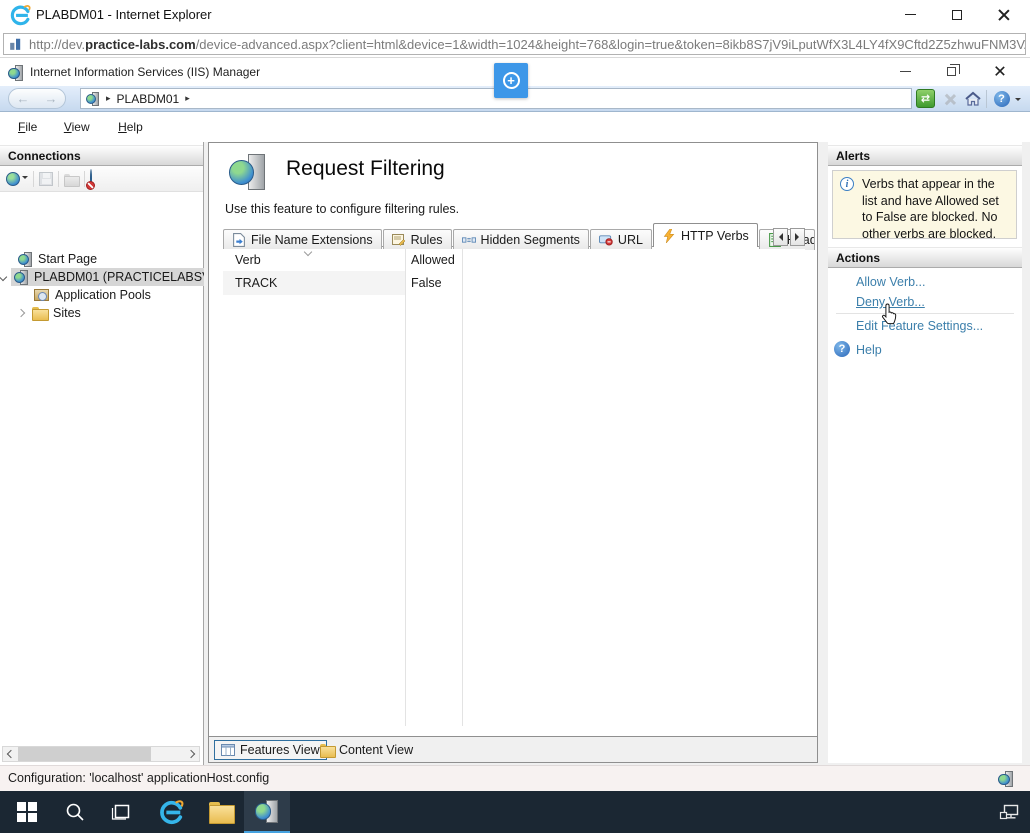  Describe the element at coordinates (302, 239) in the screenshot. I see `tab-file-name-extensions: File Name Extensions` at that location.